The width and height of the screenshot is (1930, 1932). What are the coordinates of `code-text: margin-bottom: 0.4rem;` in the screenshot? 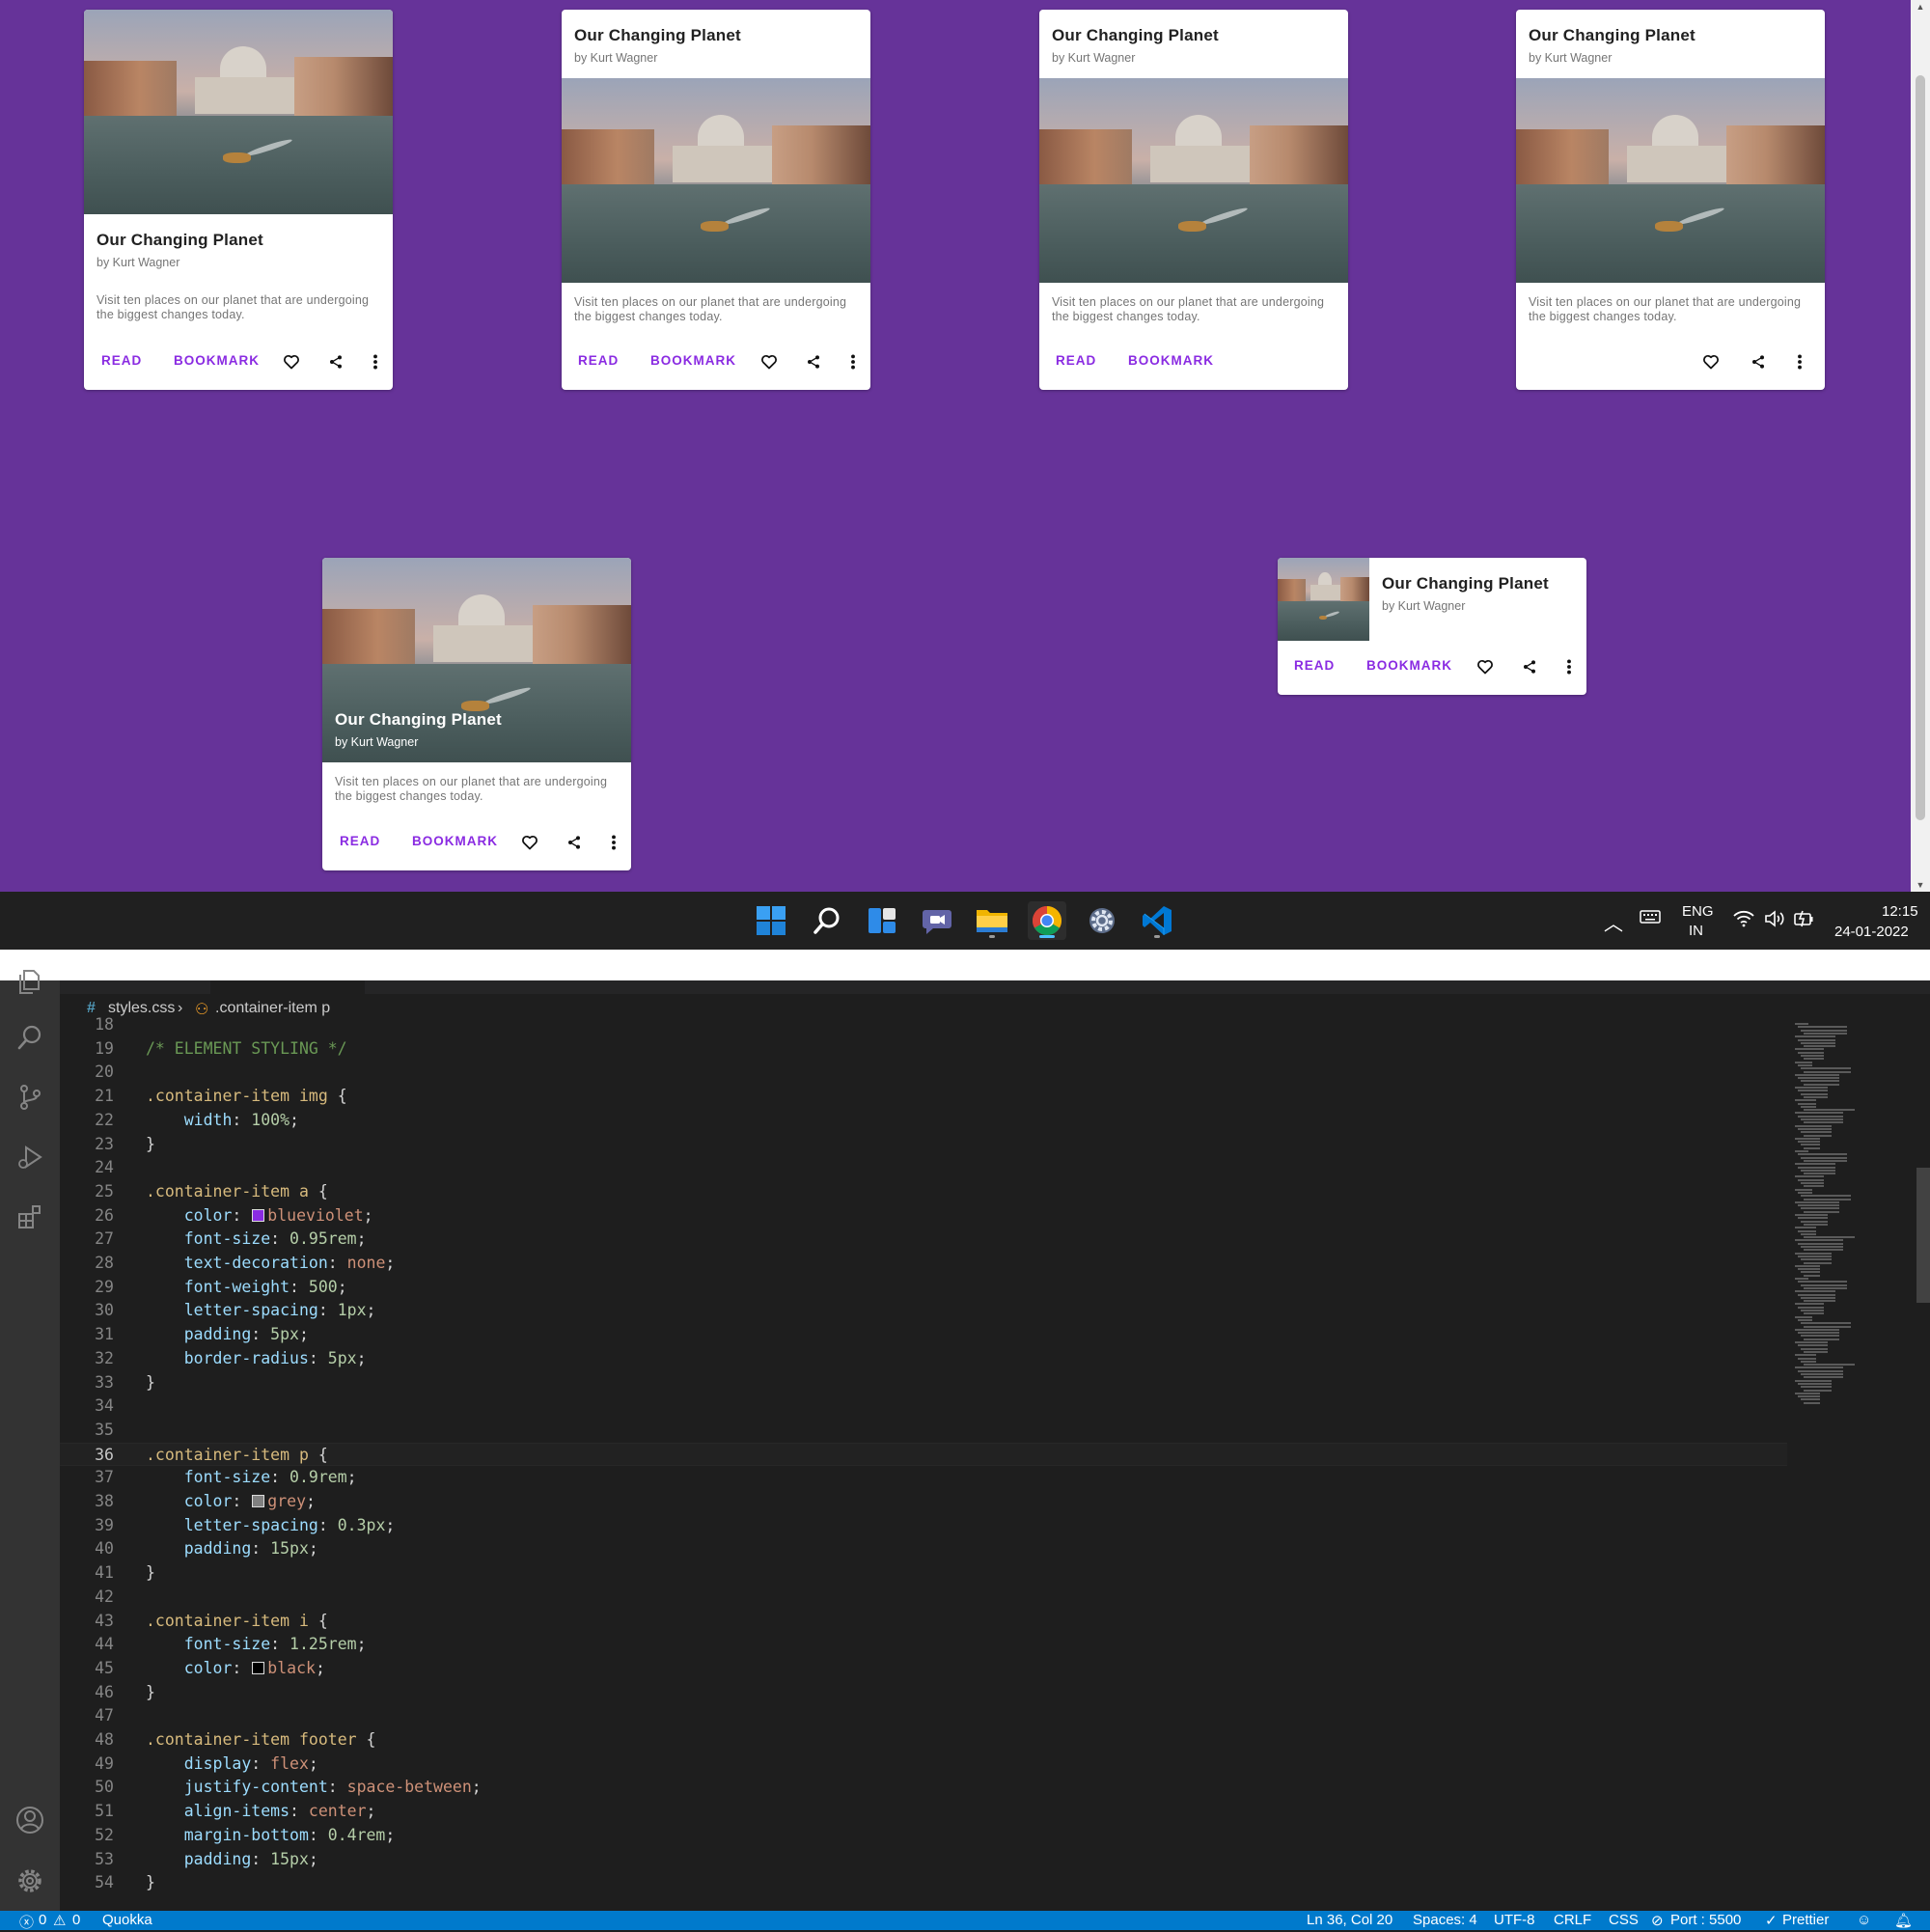 It's located at (271, 1836).